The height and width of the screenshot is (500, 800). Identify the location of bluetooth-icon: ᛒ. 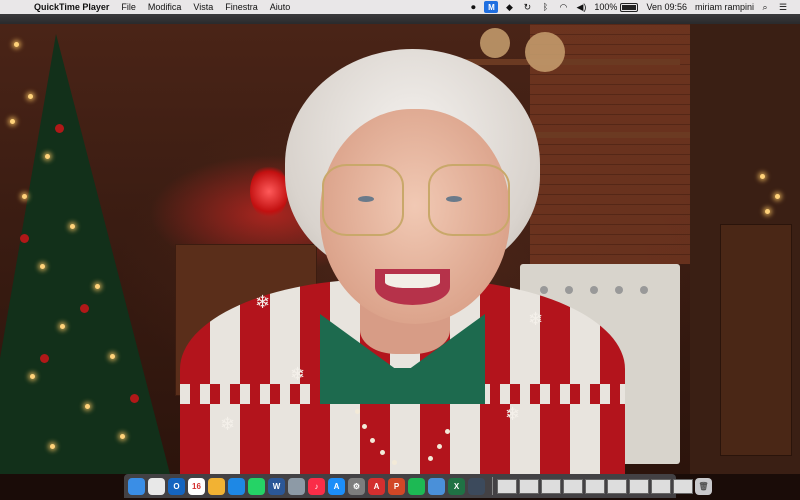
(545, 7).